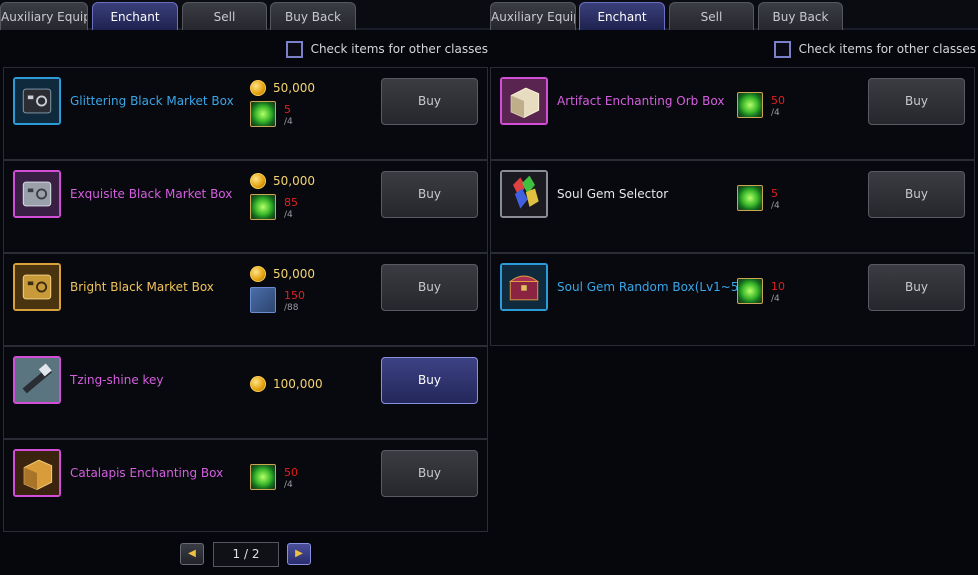  What do you see at coordinates (300, 107) in the screenshot?
I see `item-price: 50,000 5 /4` at bounding box center [300, 107].